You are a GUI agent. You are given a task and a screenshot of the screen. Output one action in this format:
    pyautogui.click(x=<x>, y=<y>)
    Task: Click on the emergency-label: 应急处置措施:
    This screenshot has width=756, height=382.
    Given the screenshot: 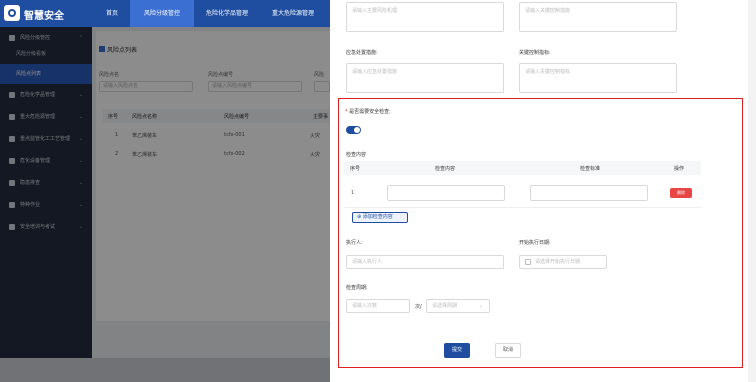 What is the action you would take?
    pyautogui.click(x=362, y=53)
    